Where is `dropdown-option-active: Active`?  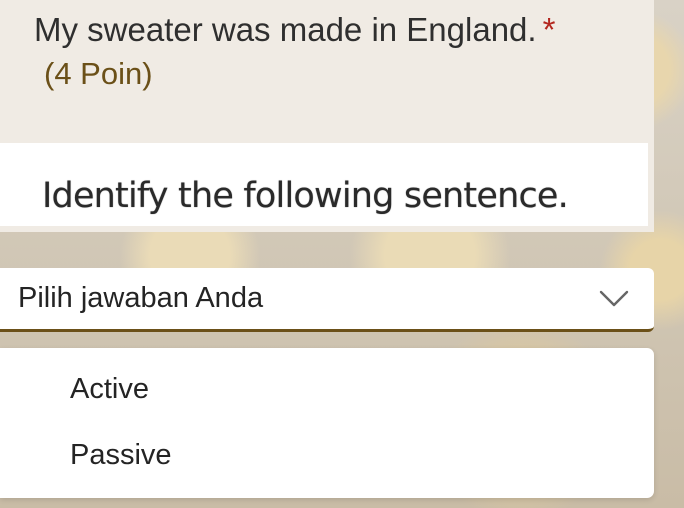
dropdown-option-active: Active is located at coordinates (109, 389).